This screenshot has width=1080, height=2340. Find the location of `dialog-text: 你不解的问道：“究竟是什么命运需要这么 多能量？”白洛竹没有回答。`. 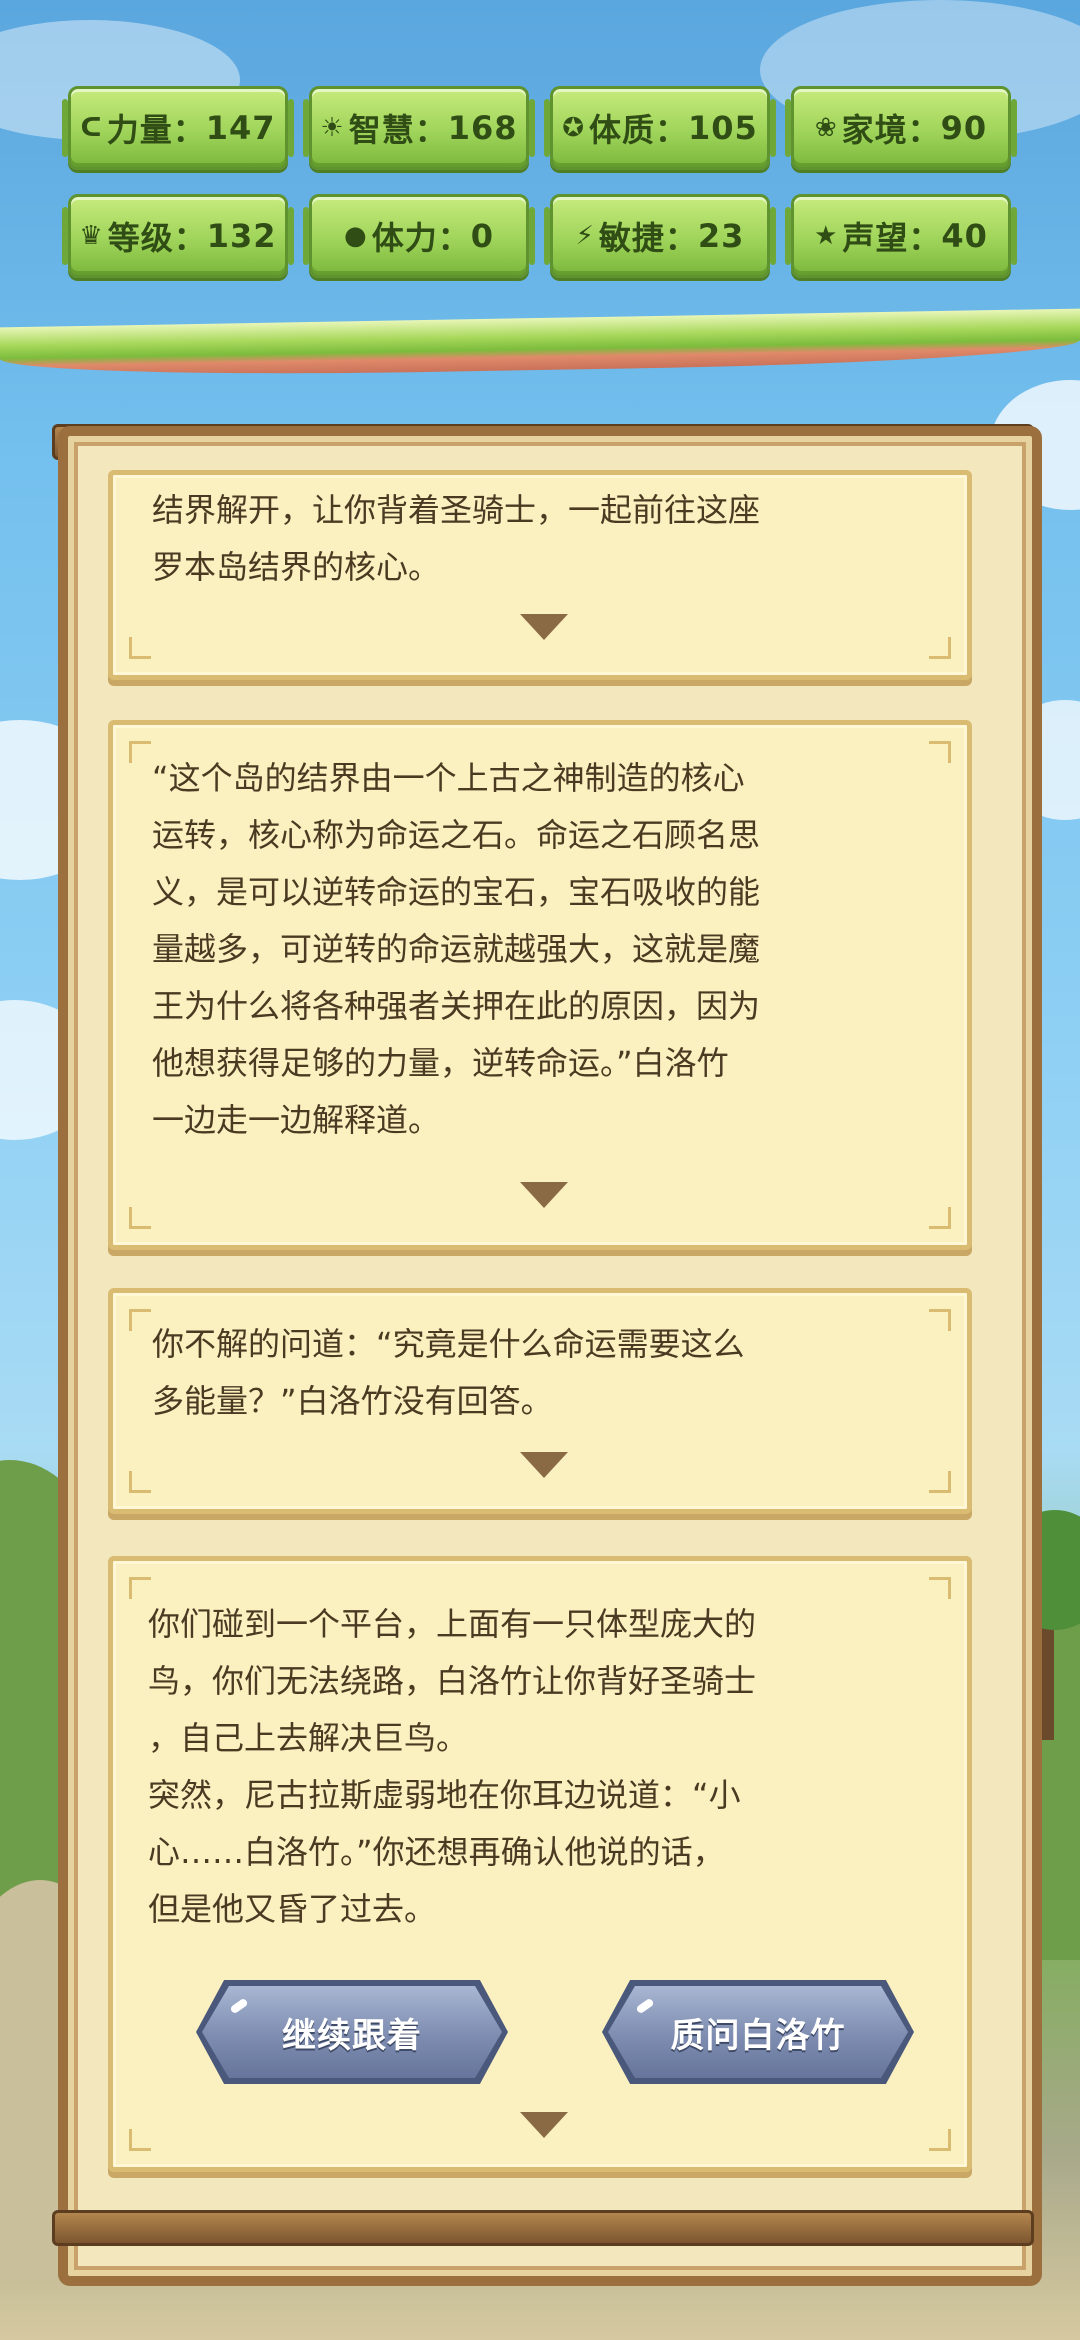

dialog-text: 你不解的问道：“究竟是什么命运需要这么 多能量？”白洛竹没有回答。 is located at coordinates (448, 1372).